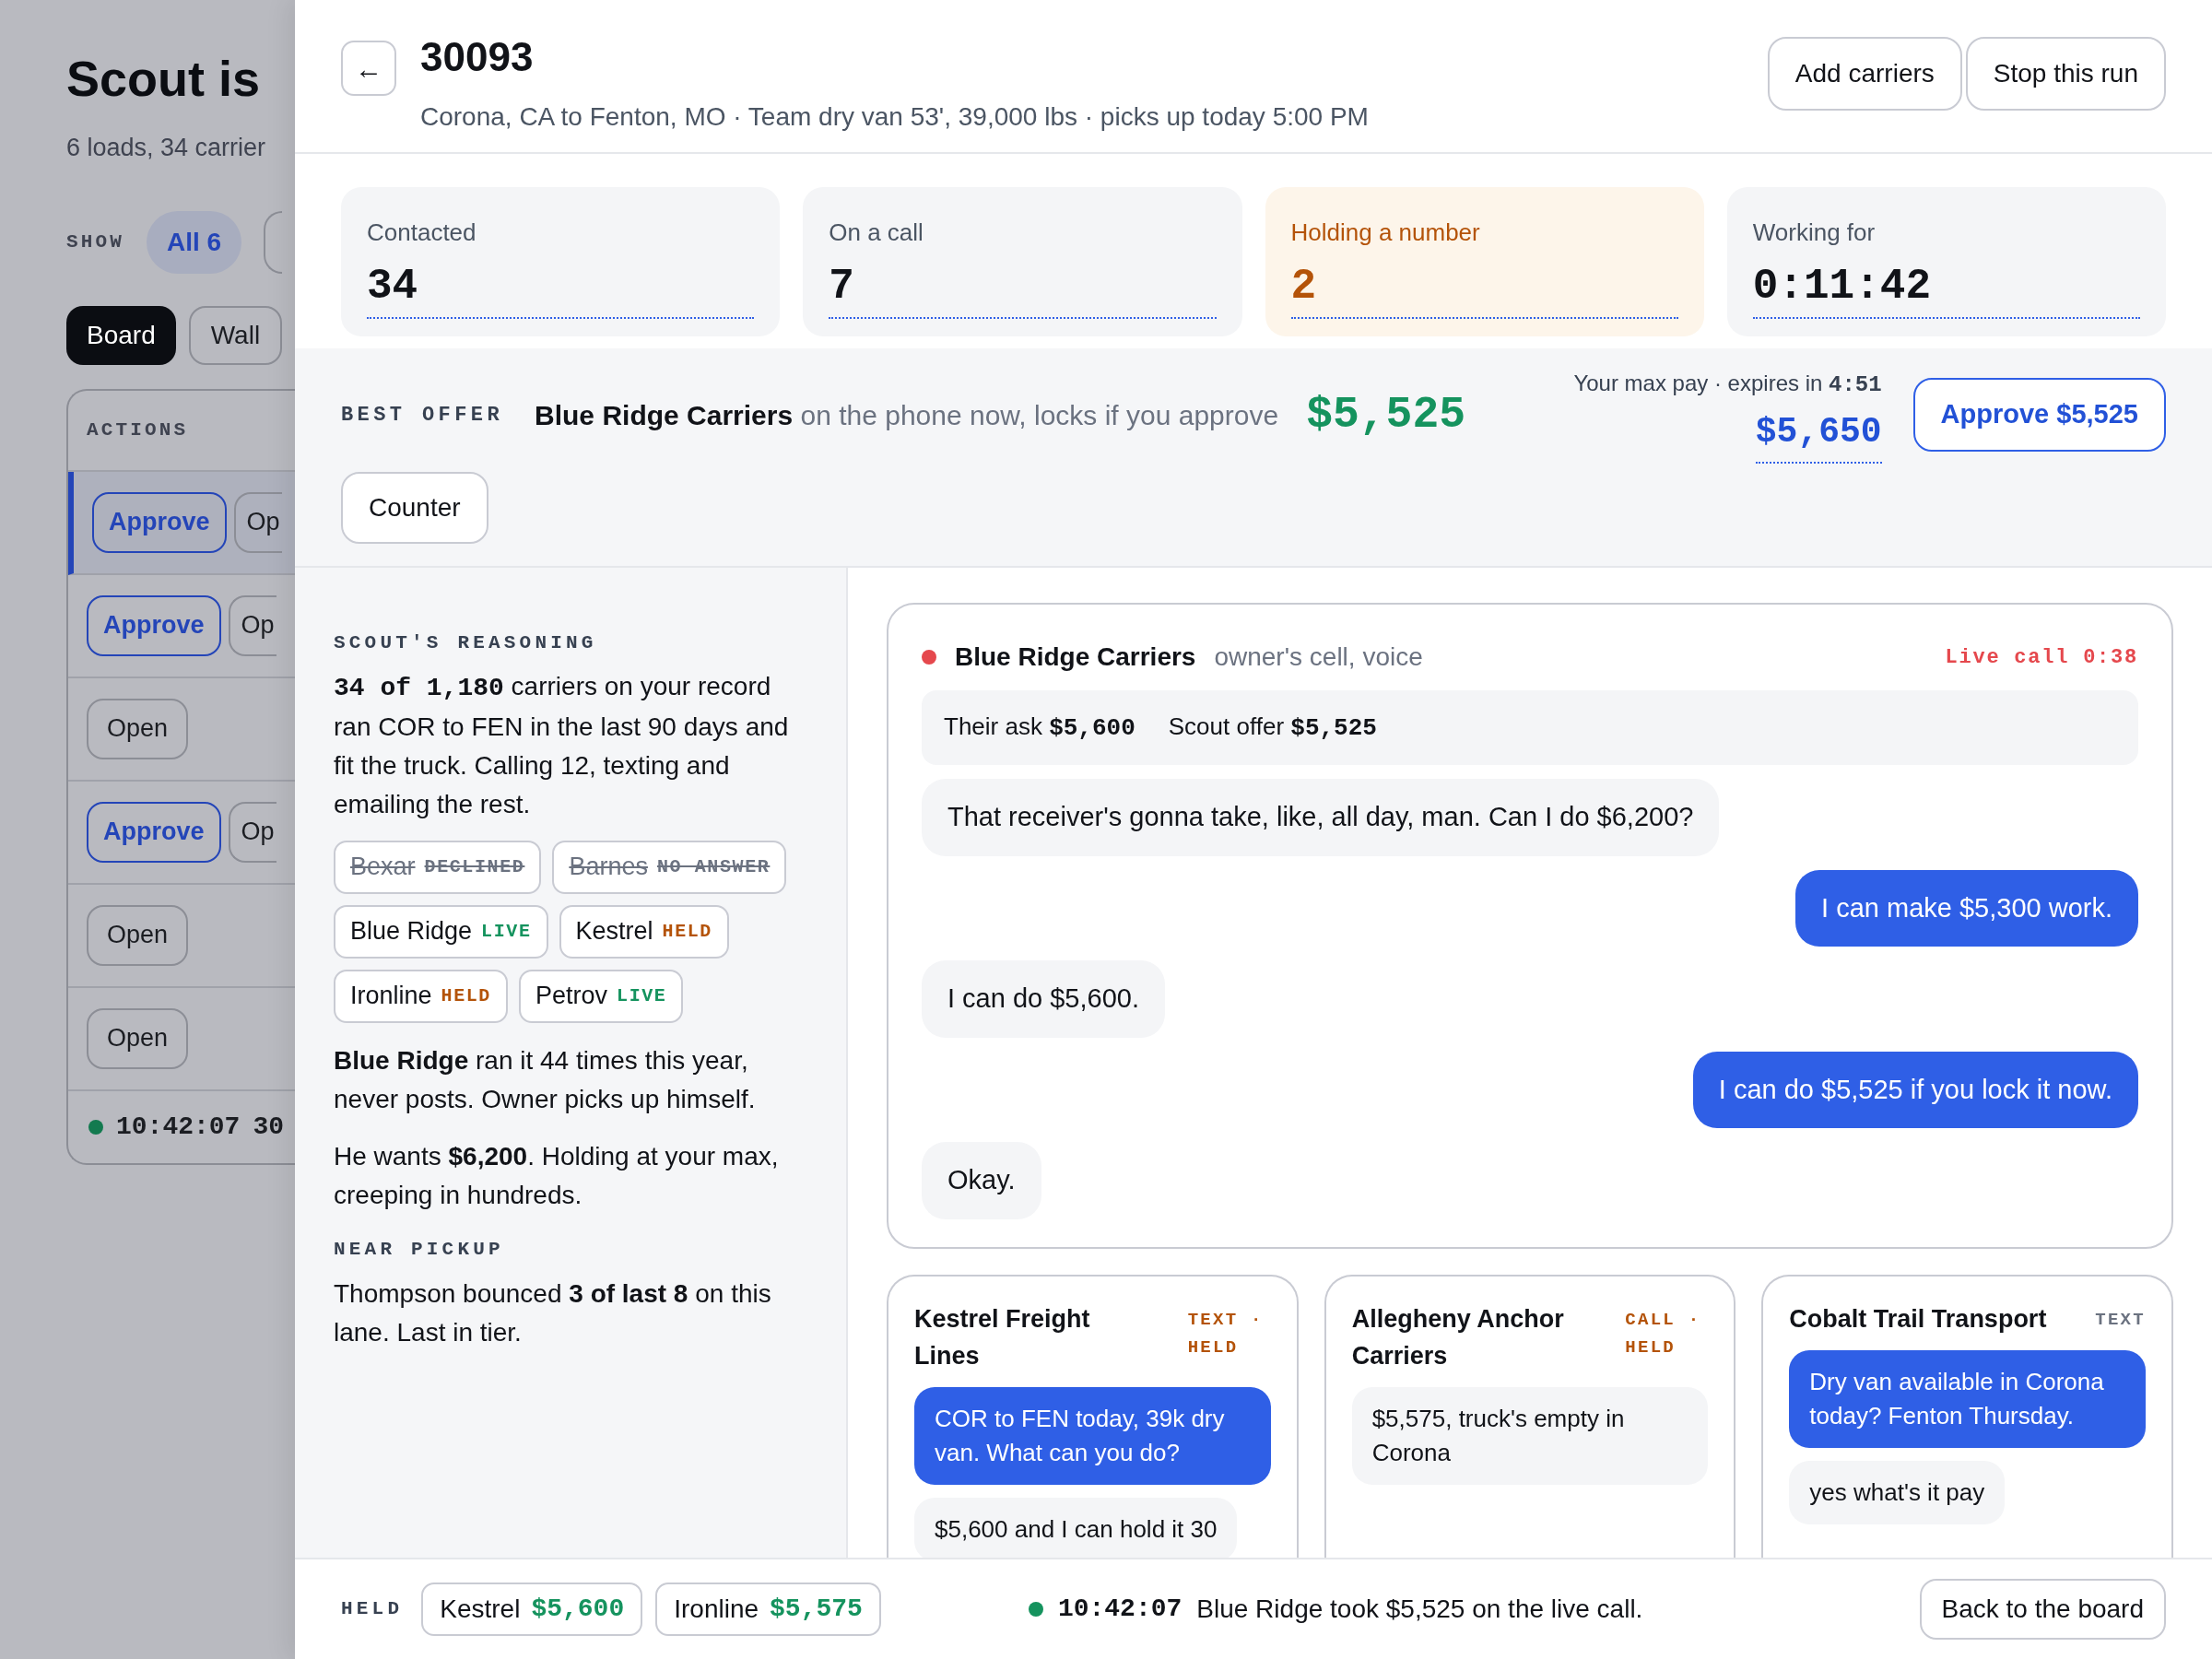 The width and height of the screenshot is (2212, 1659). Describe the element at coordinates (1667, 1333) in the screenshot. I see `thread-tag: CALL · HELD` at that location.